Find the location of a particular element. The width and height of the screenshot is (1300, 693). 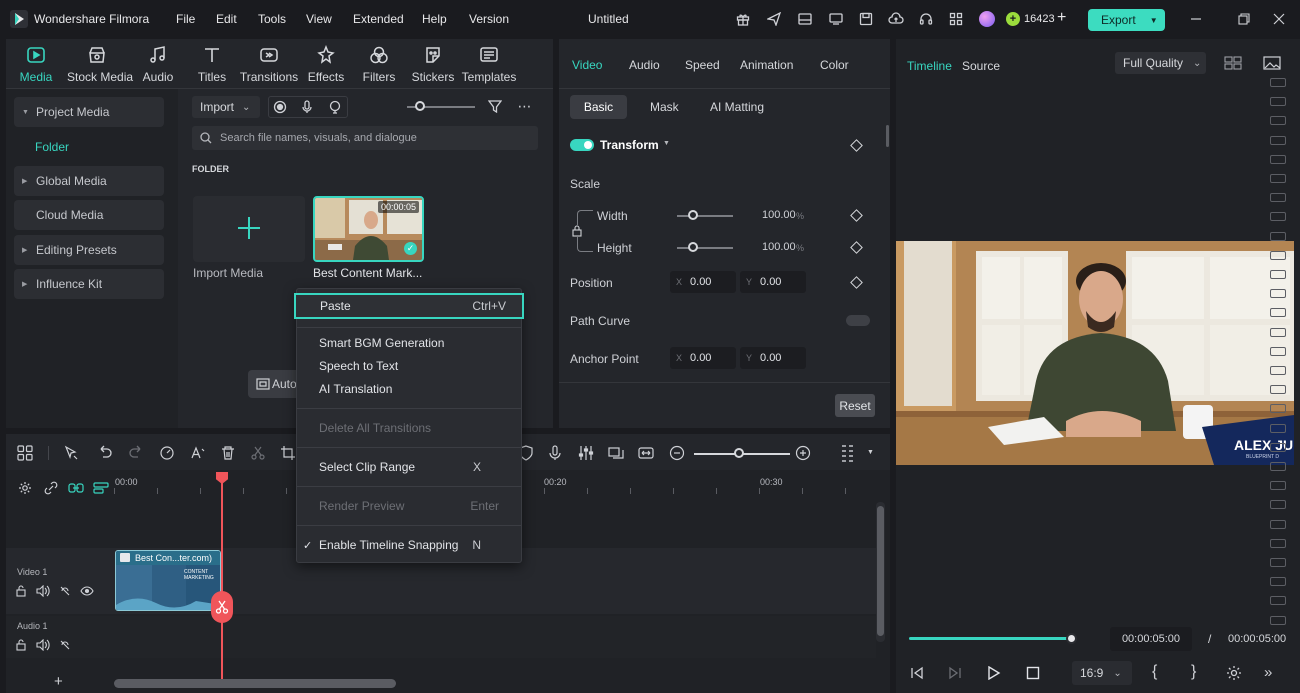

unlink-icon is located at coordinates (51, 488).